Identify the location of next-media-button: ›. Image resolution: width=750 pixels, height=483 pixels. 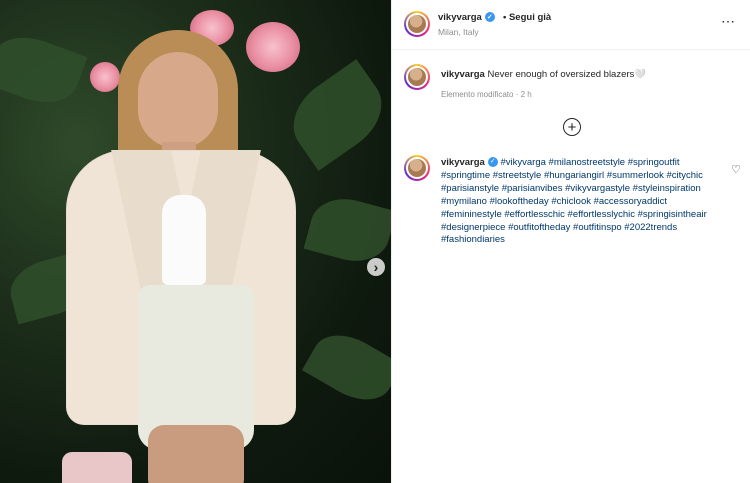
(376, 267).